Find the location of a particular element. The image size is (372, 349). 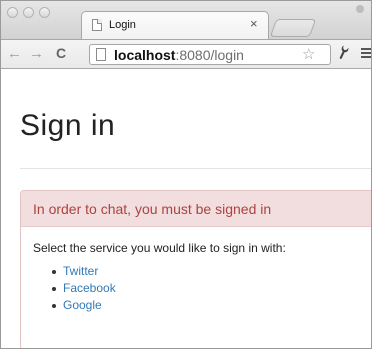

back-icon: ← is located at coordinates (14, 54).